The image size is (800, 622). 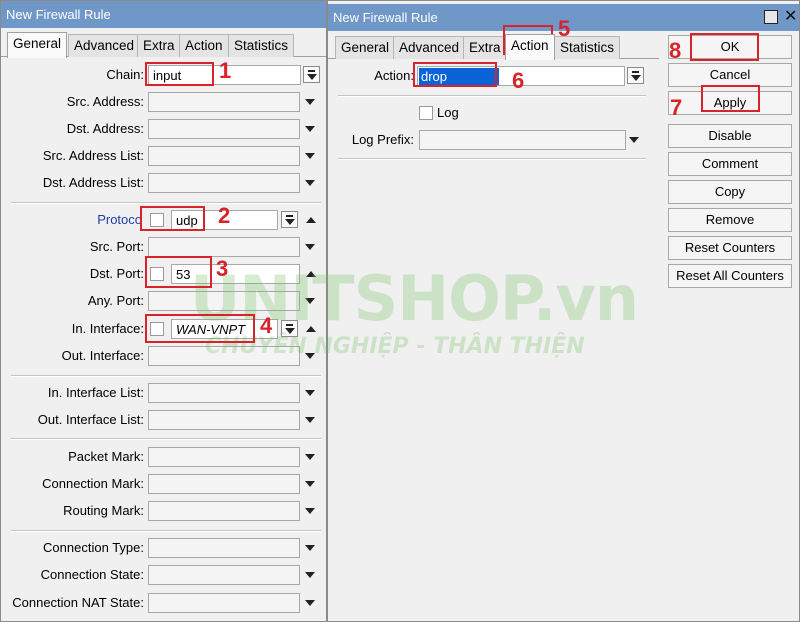 I want to click on left-tab-general: General, so click(x=37, y=45).